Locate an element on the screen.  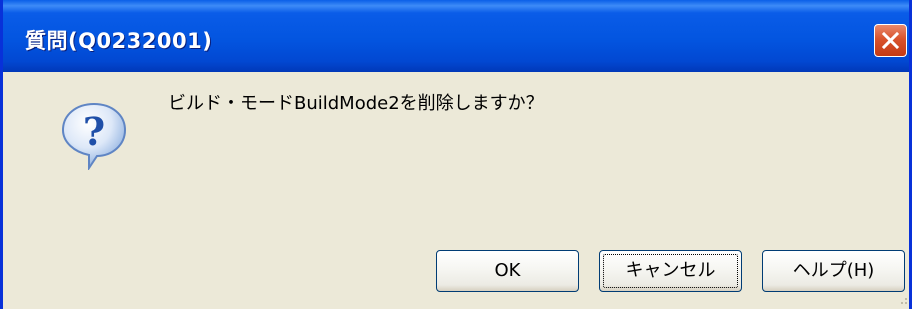
cancel-button: キャンセル is located at coordinates (670, 271).